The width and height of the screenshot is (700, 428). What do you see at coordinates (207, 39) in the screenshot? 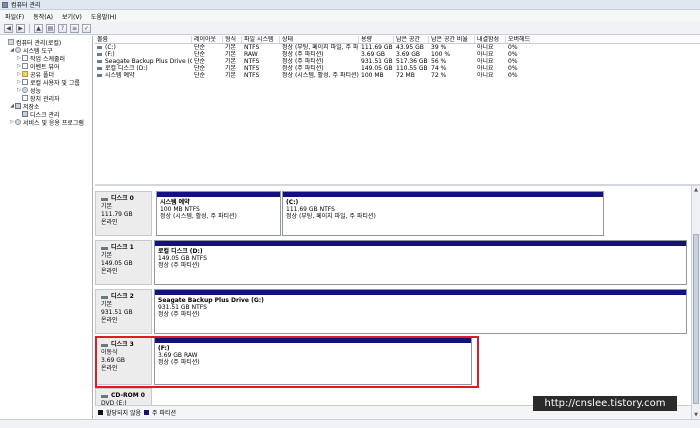
I see `column-header: 레이아웃` at bounding box center [207, 39].